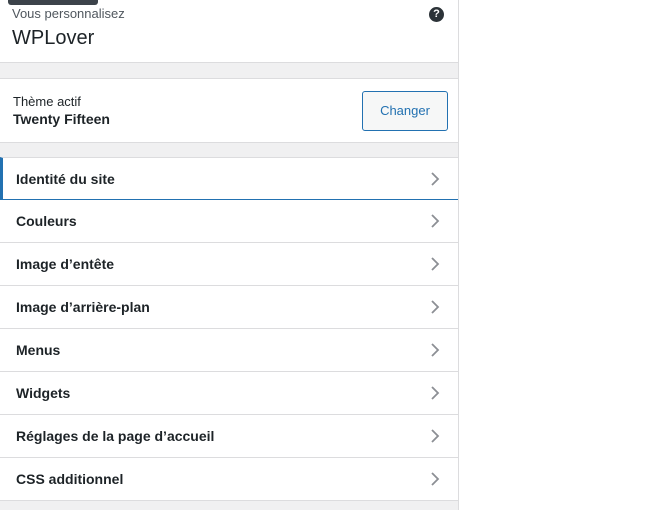 The height and width of the screenshot is (510, 654). I want to click on section-label: Couleurs, so click(46, 221).